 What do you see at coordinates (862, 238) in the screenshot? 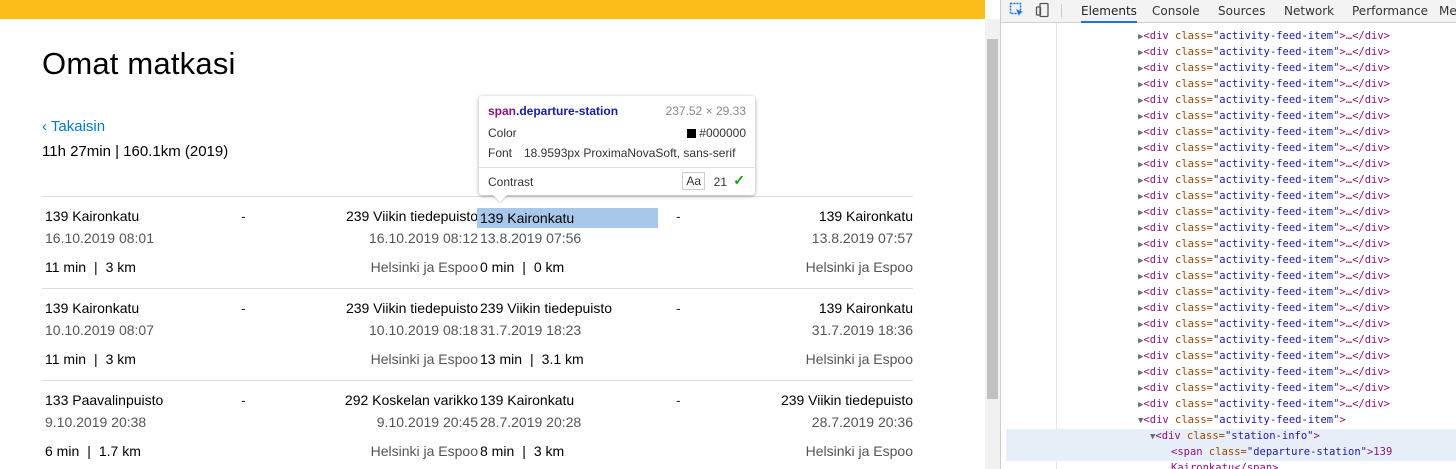
I see `arrival-time: 13.8.2019 07:57` at bounding box center [862, 238].